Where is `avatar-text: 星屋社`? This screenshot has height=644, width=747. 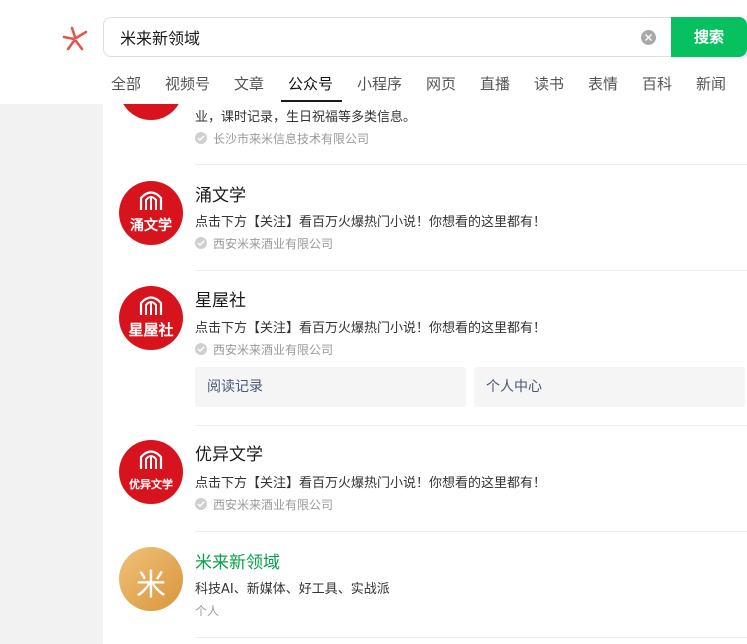
avatar-text: 星屋社 is located at coordinates (151, 330).